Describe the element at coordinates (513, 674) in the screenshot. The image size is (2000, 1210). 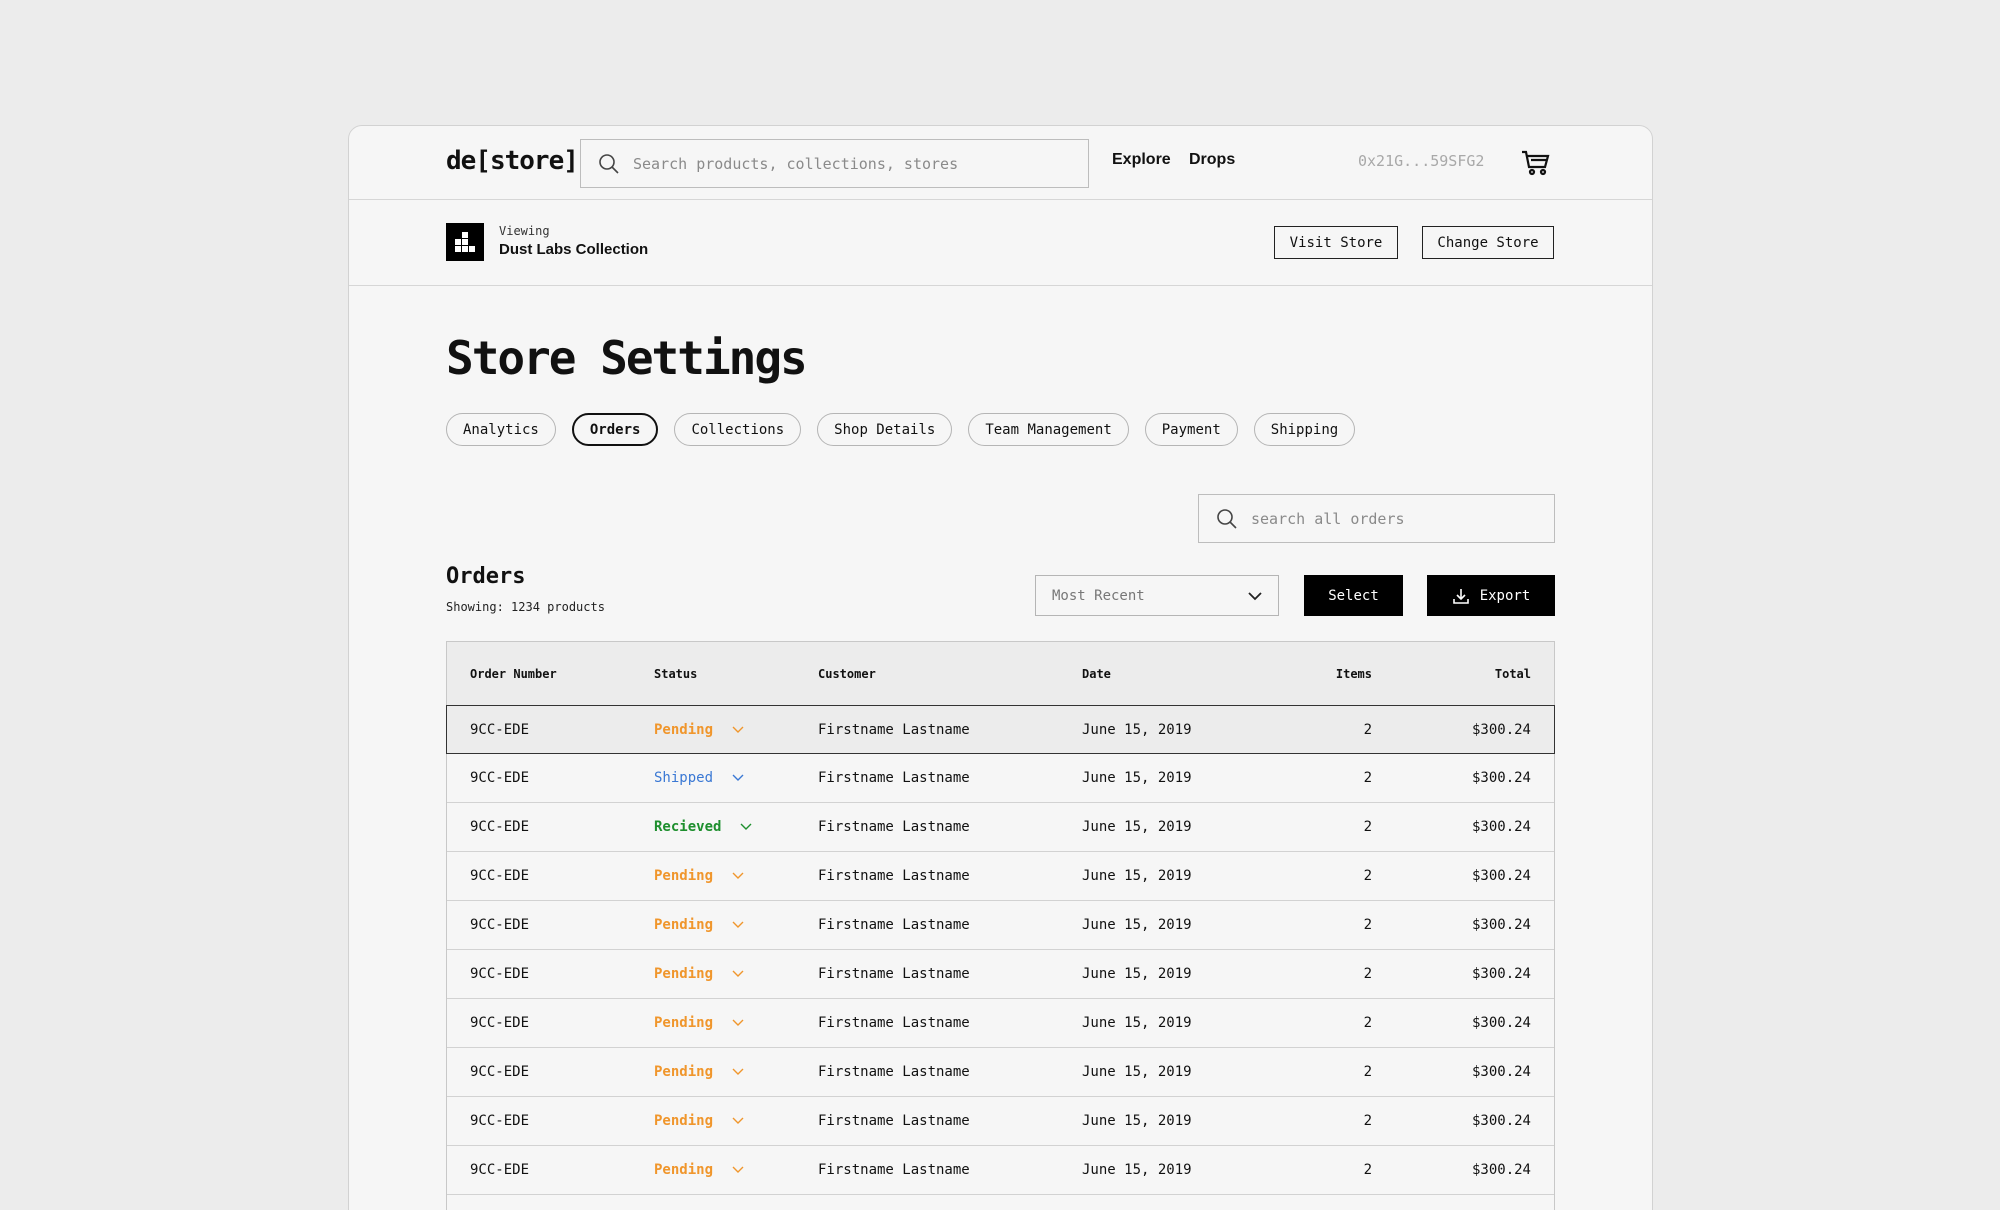
I see `col-order-number: Order Number` at that location.